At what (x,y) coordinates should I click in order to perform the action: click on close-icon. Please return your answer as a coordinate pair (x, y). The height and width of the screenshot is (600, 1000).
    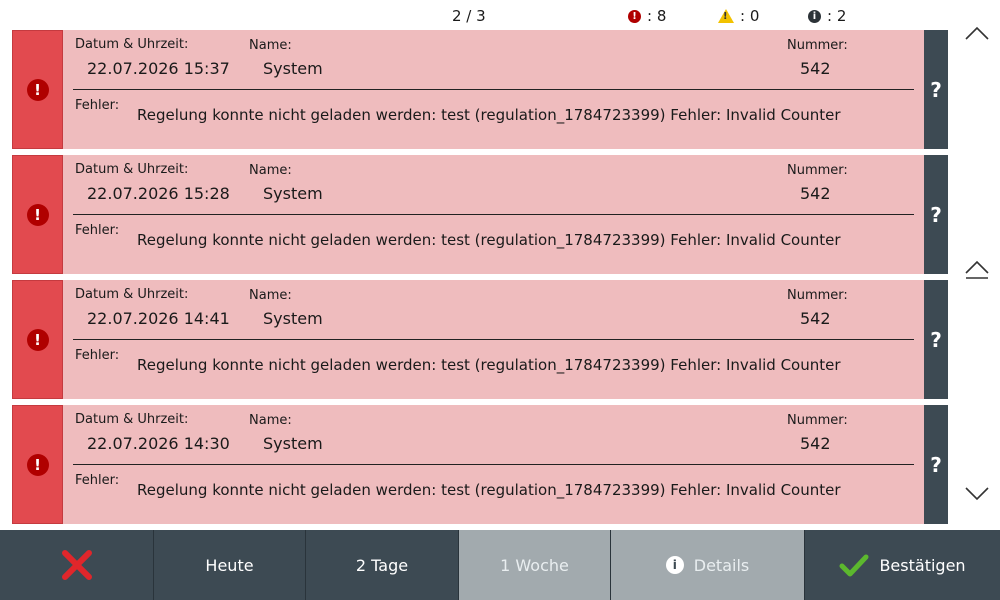
    Looking at the image, I should click on (76, 565).